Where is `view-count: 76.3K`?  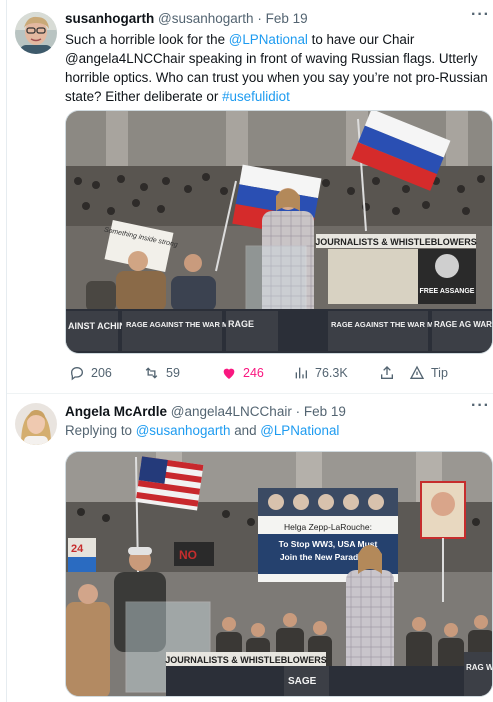
view-count: 76.3K is located at coordinates (331, 373).